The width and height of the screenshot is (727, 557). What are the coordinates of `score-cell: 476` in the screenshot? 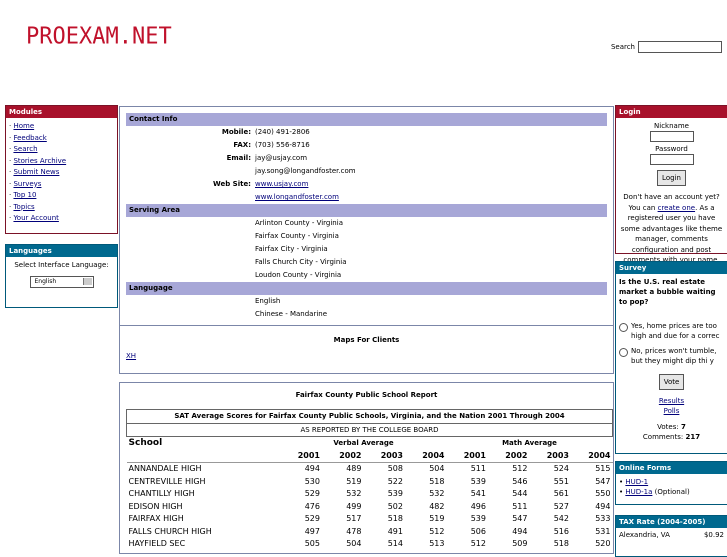 It's located at (312, 506).